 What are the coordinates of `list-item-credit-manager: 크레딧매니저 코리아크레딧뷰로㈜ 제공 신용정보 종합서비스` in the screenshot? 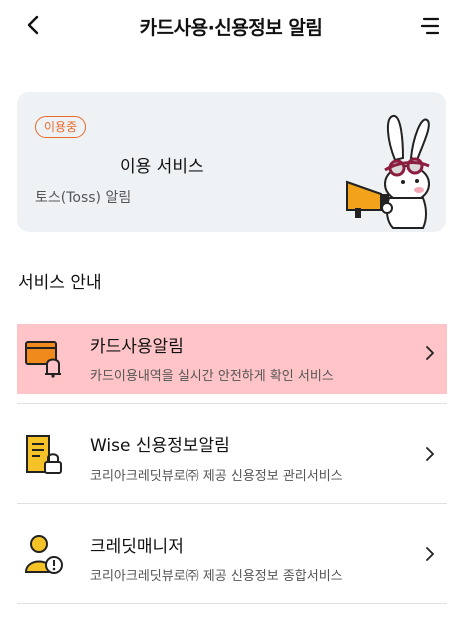 It's located at (232, 554).